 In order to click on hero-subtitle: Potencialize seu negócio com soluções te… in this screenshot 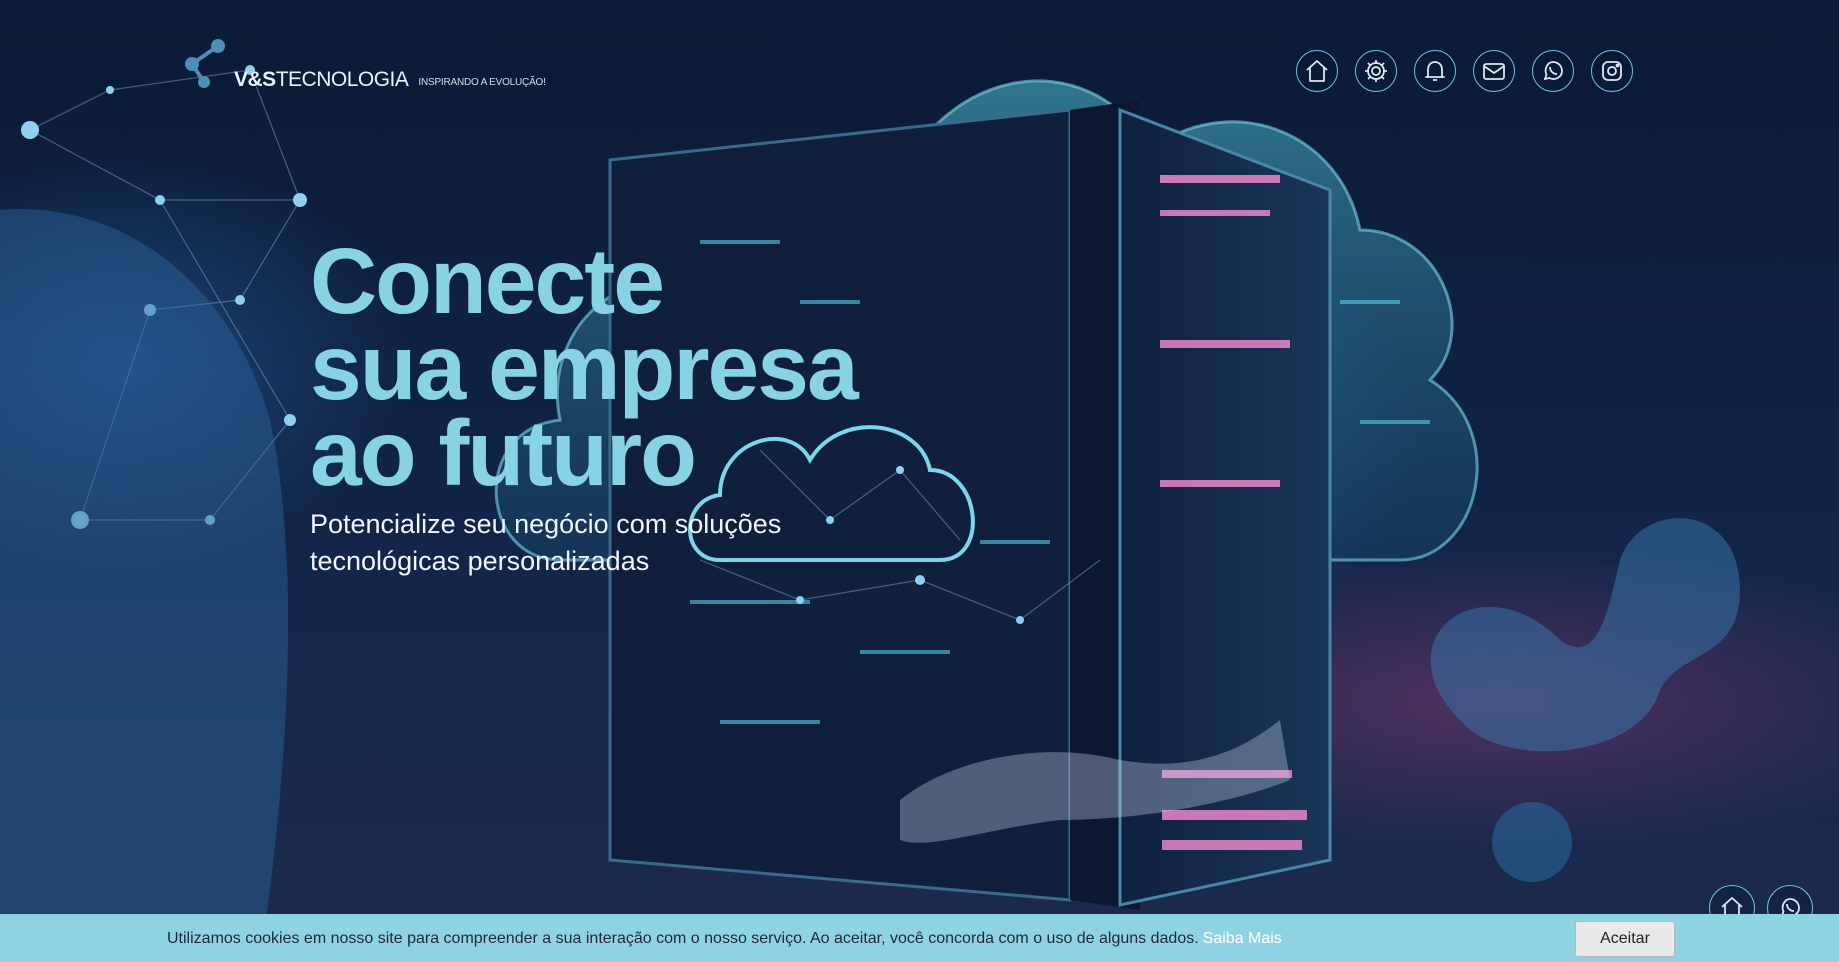, I will do `click(590, 543)`.